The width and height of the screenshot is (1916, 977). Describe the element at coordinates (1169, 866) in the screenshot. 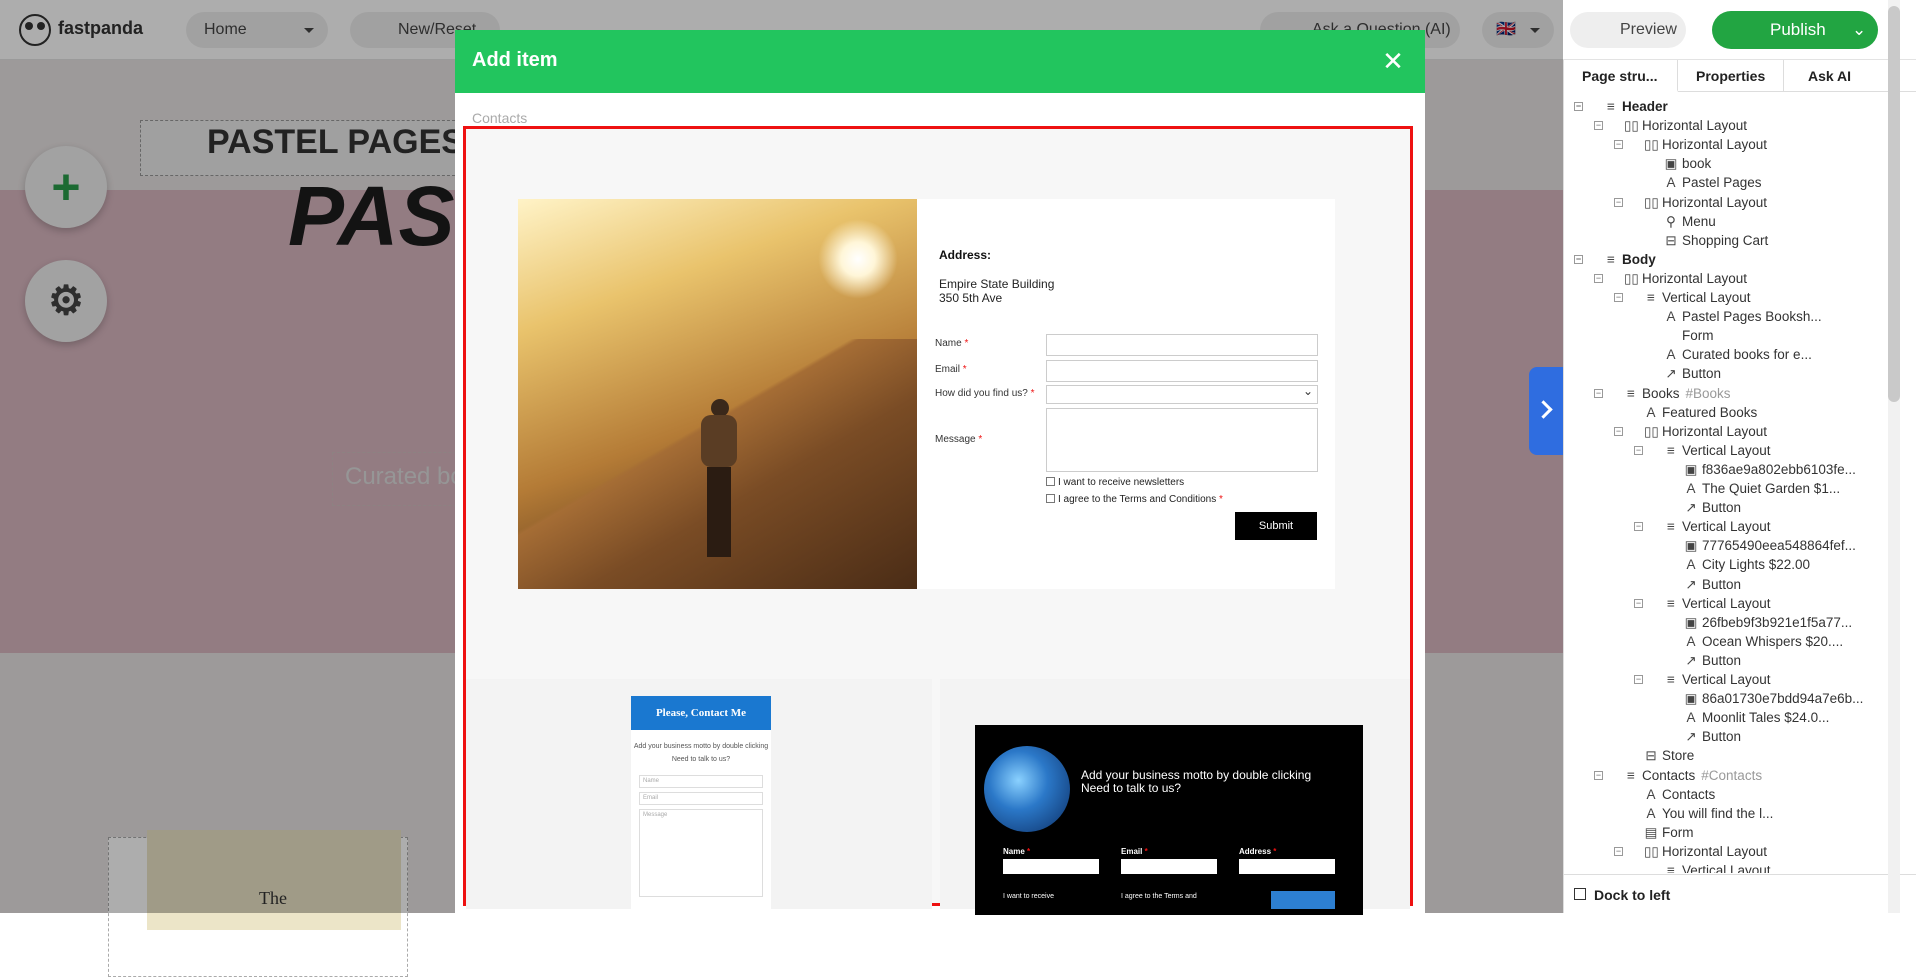

I see `template-3-email-input` at that location.